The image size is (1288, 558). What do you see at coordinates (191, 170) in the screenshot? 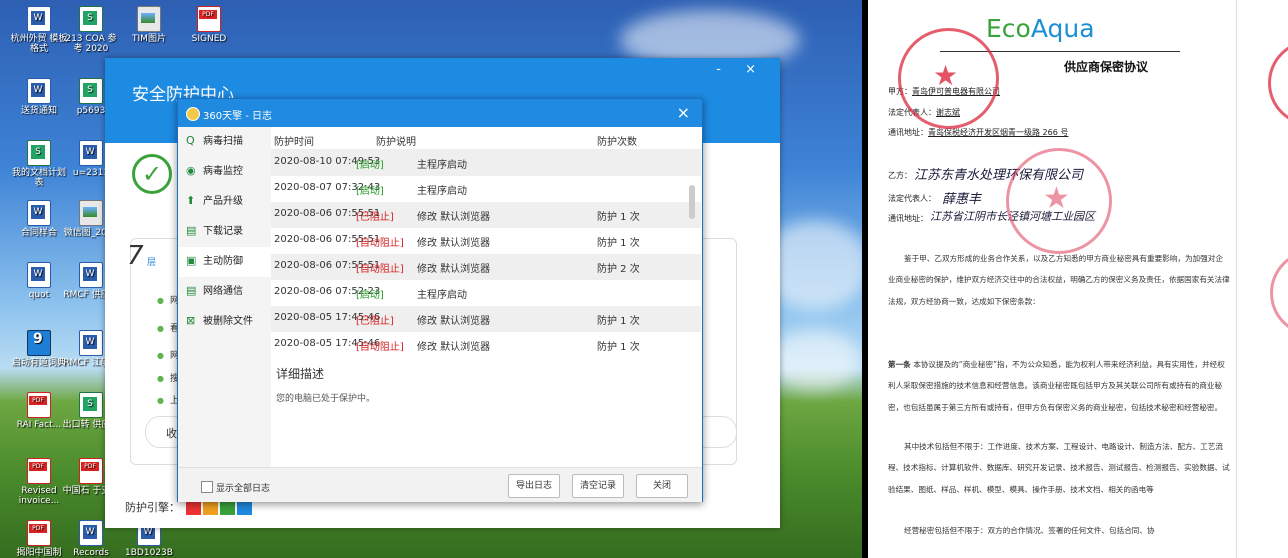
I see `sidebar-icon: ◉` at bounding box center [191, 170].